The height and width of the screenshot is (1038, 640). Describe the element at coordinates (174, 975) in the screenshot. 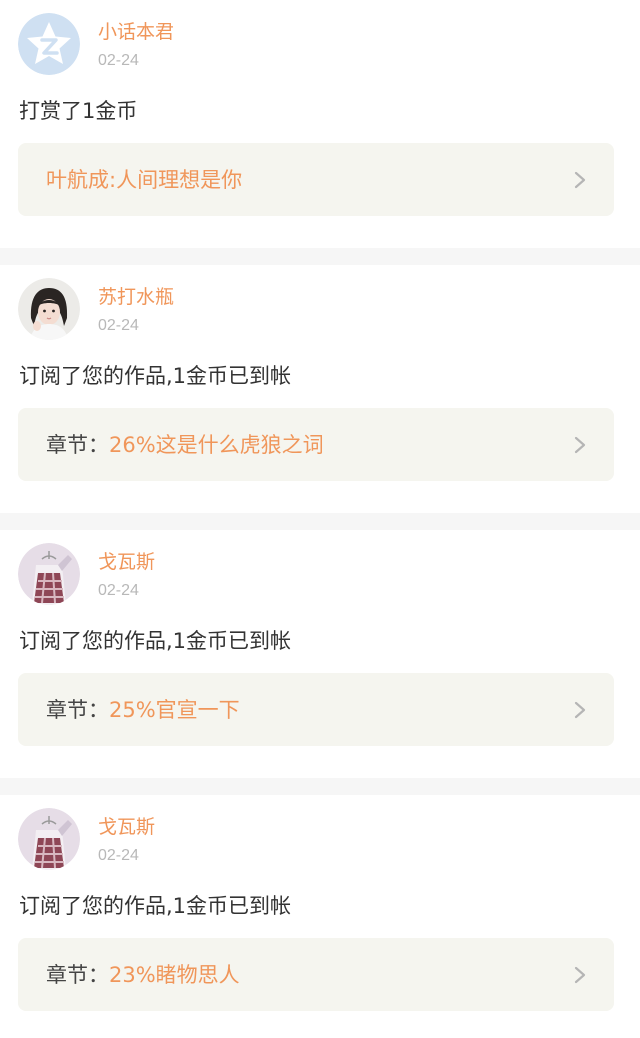

I see `chapter-title: 23%睹物思人` at that location.